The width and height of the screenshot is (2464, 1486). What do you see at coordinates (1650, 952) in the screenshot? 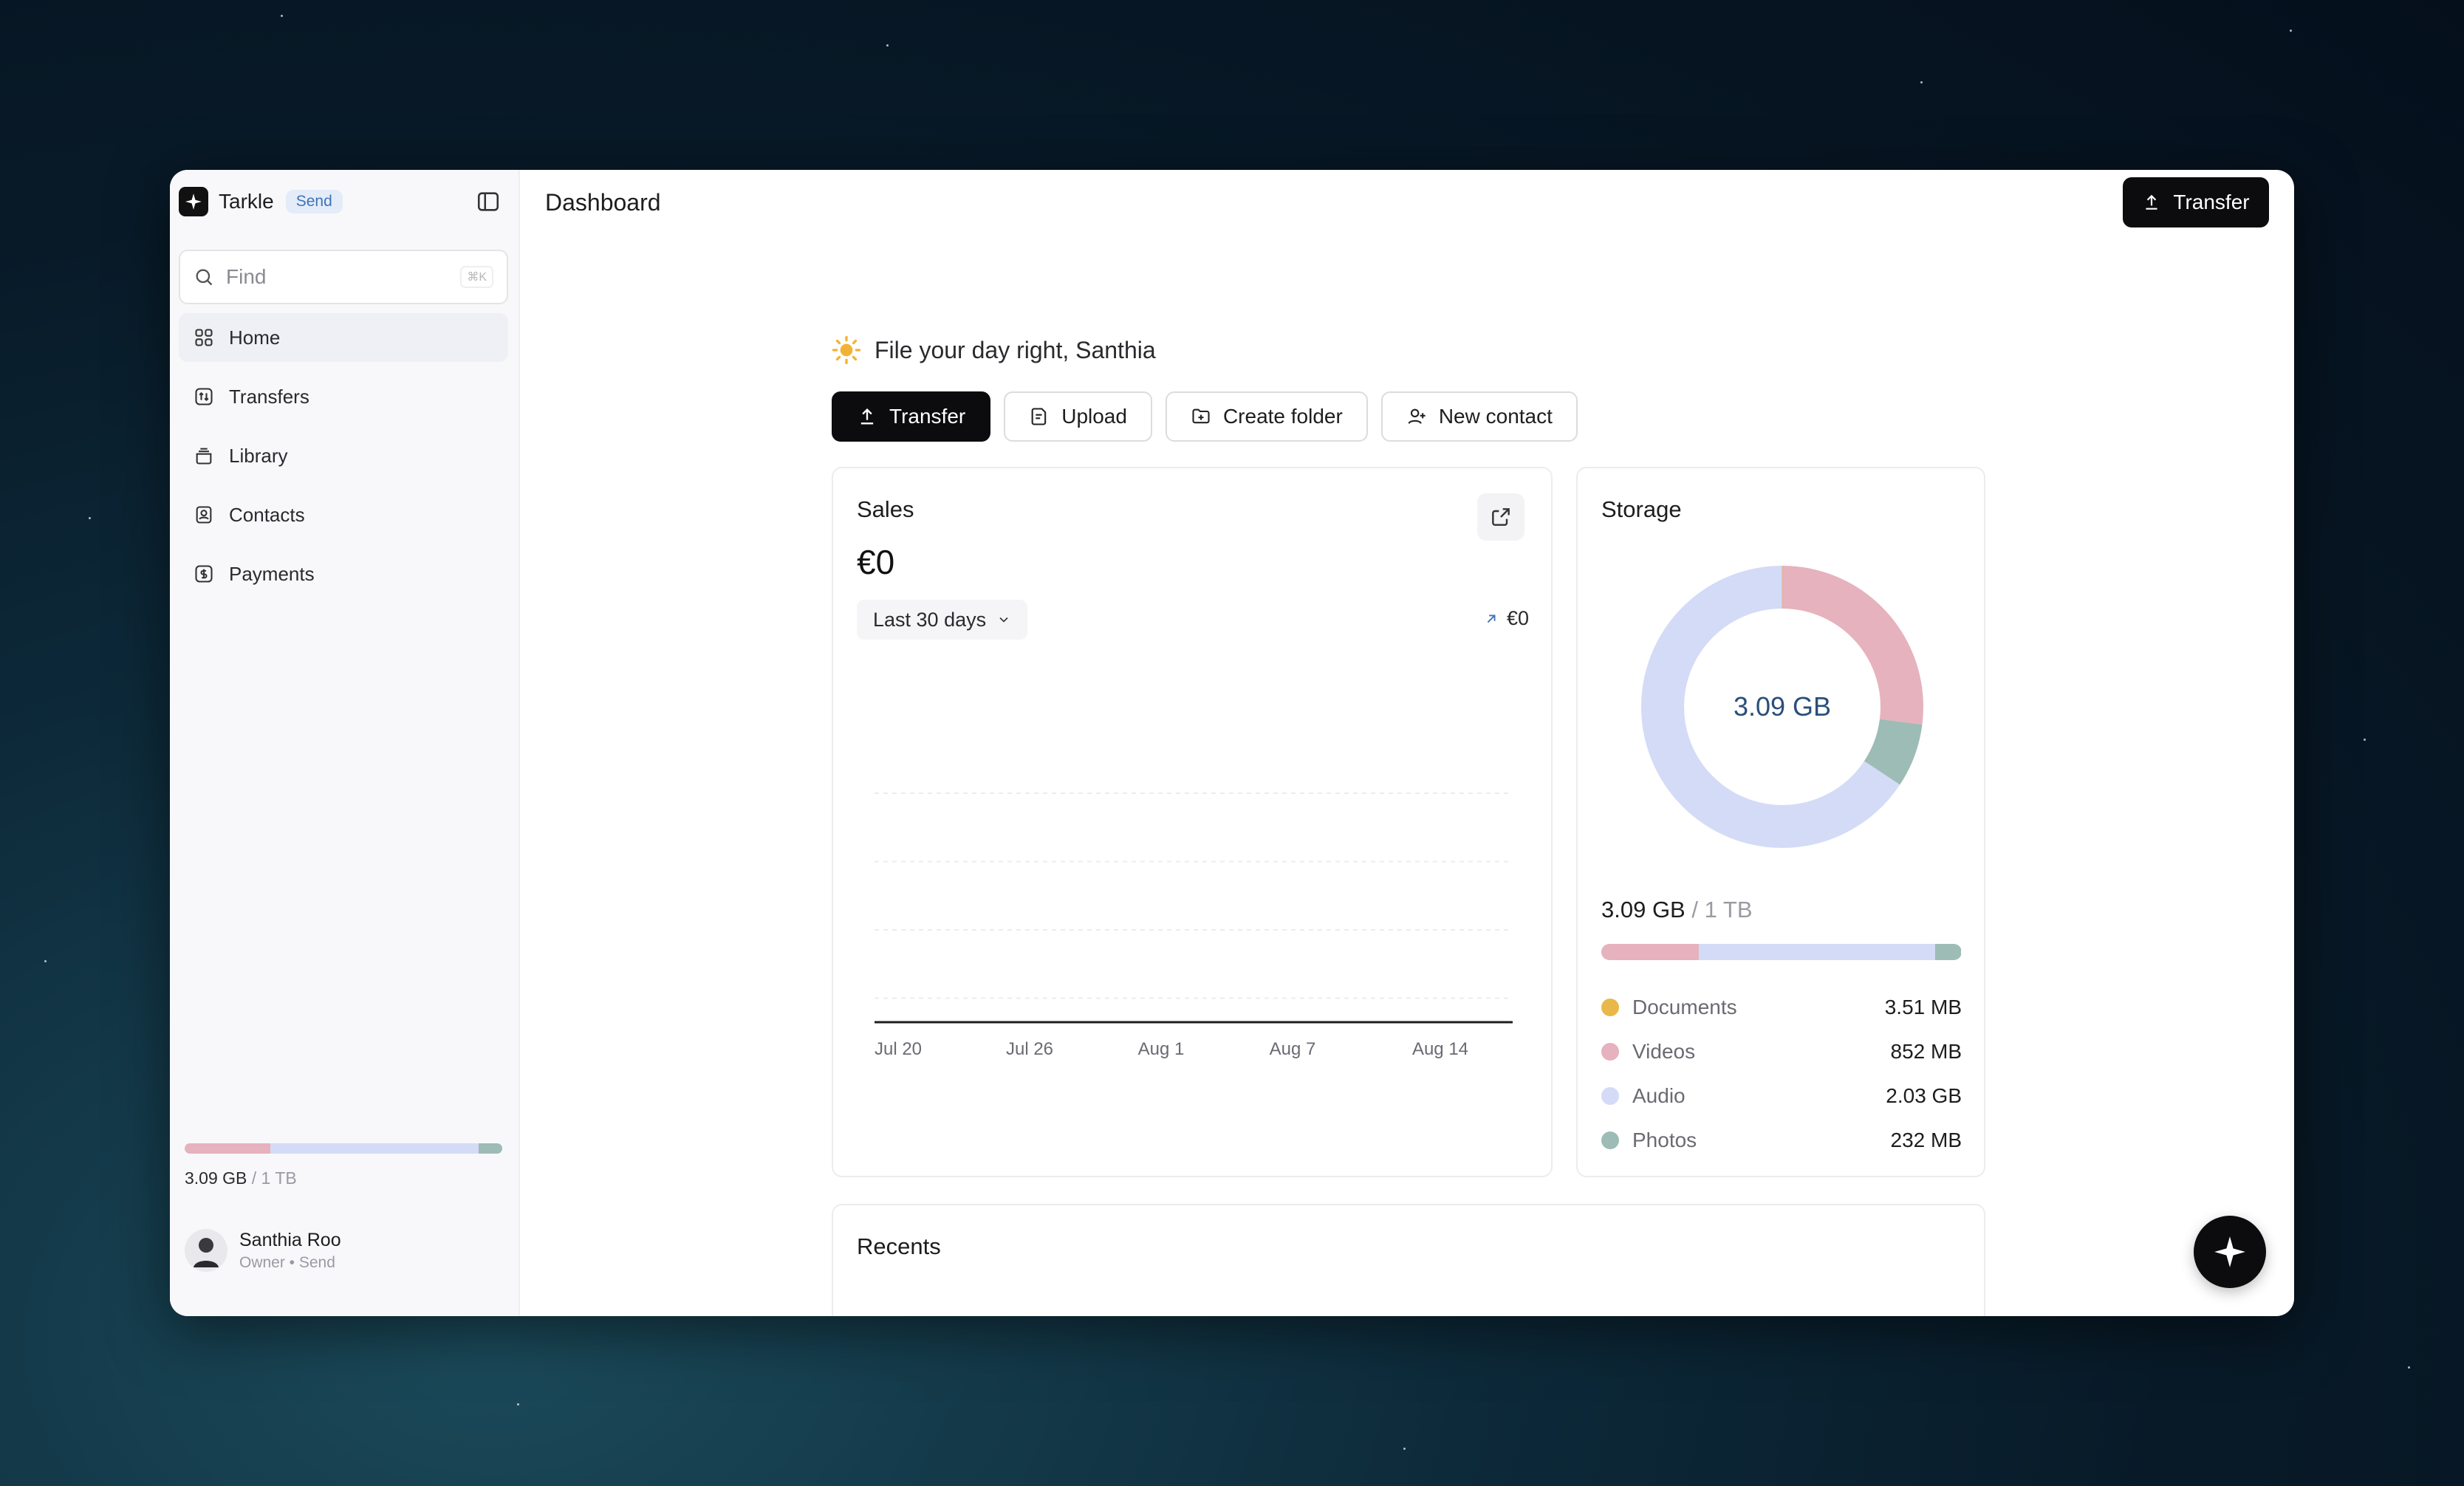
I see `storage-bar-segment-videos` at bounding box center [1650, 952].